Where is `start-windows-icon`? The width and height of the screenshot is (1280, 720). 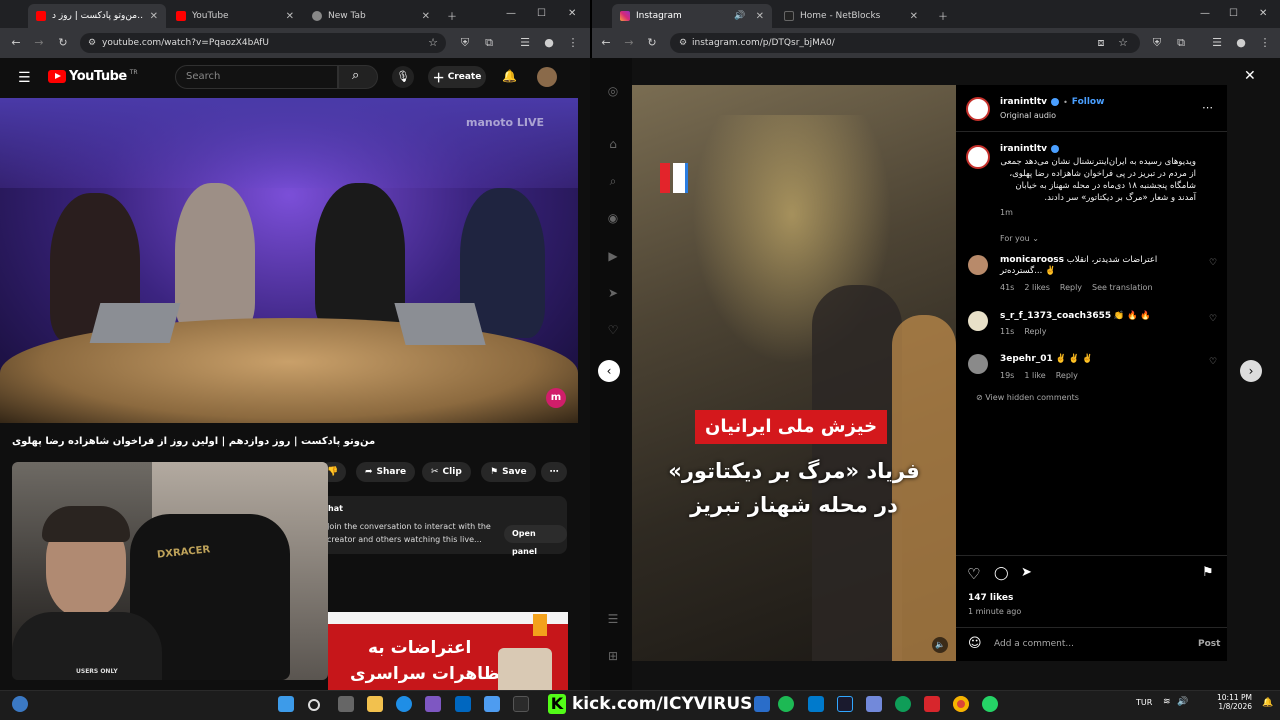
start-windows-icon is located at coordinates (286, 704).